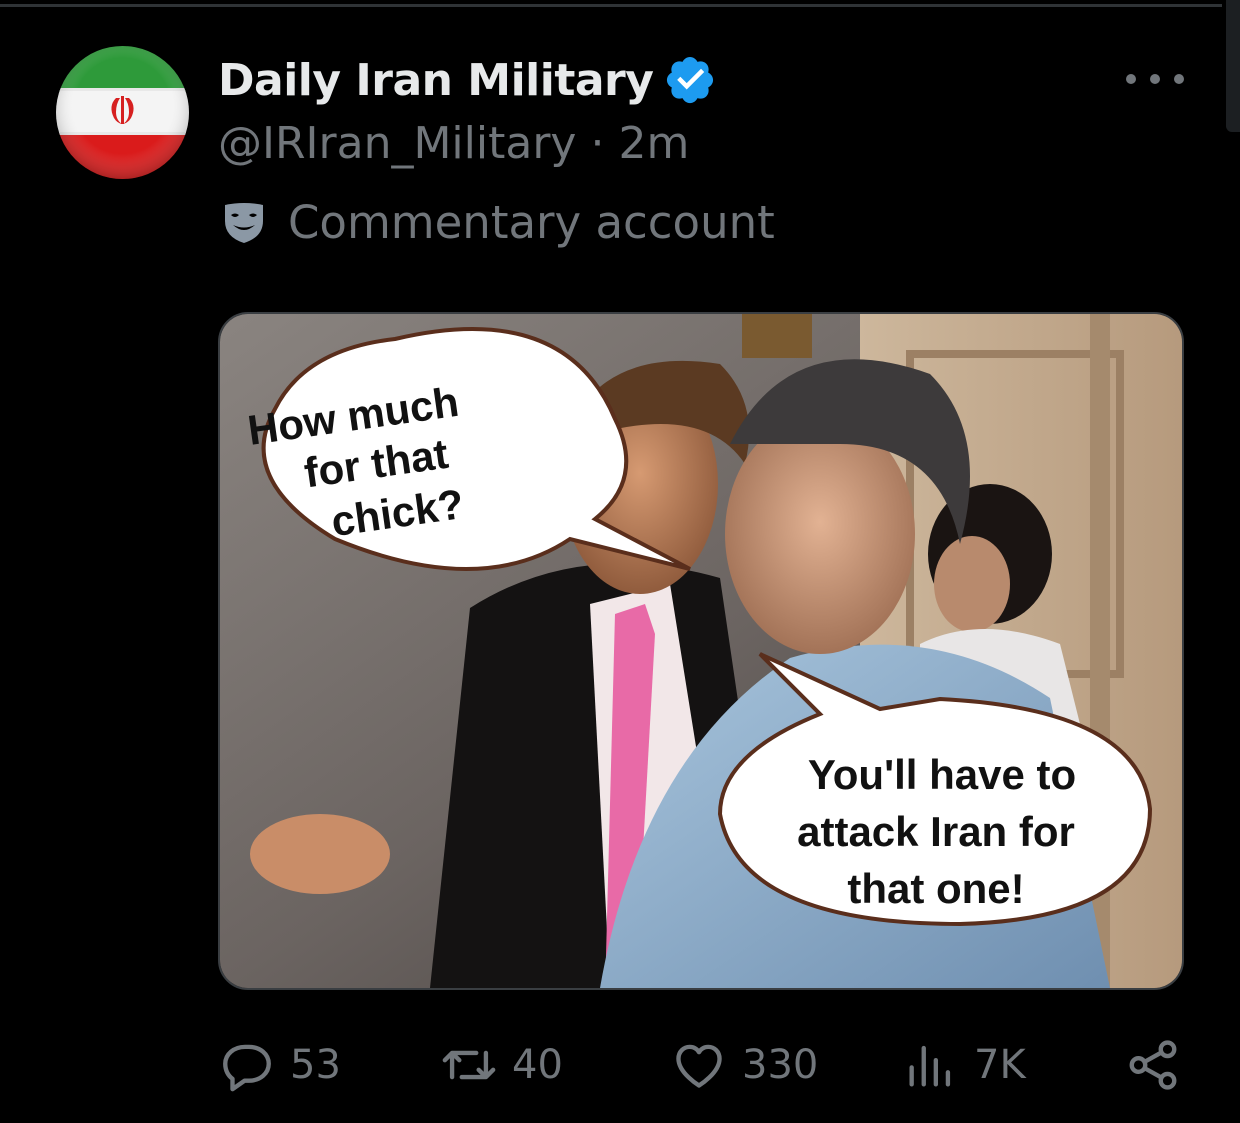 Image resolution: width=1240 pixels, height=1123 pixels. I want to click on author-handle-row: @IRIran_Military · 2m, so click(453, 143).